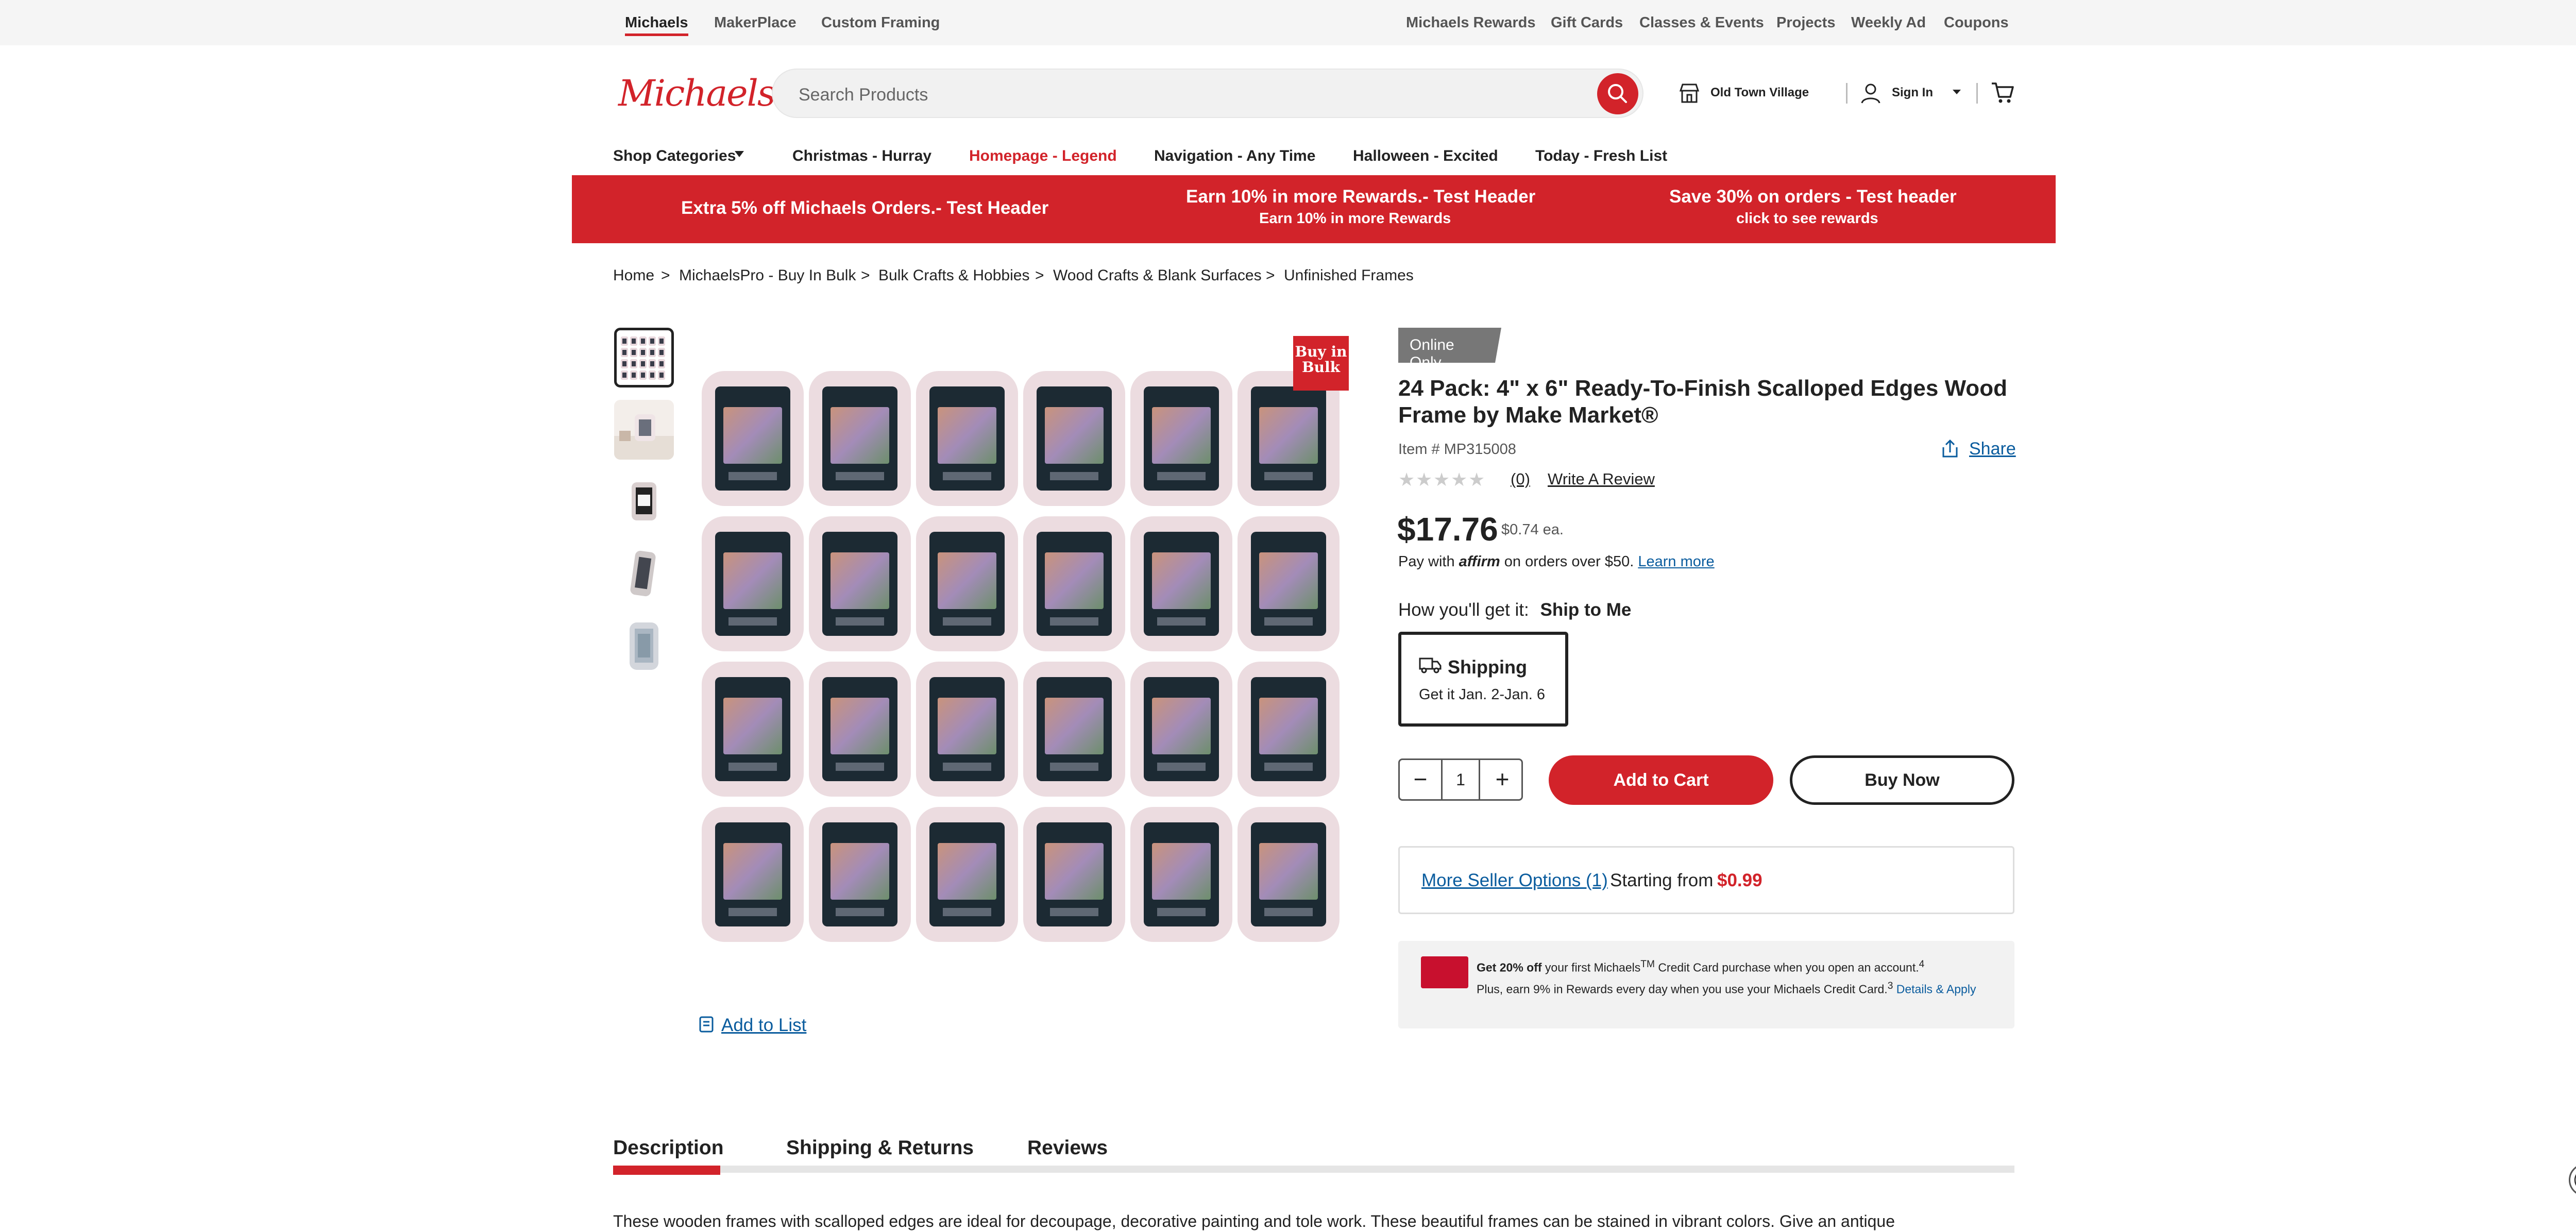  What do you see at coordinates (1043, 156) in the screenshot?
I see `nav-homepage: Homepage - Legend` at bounding box center [1043, 156].